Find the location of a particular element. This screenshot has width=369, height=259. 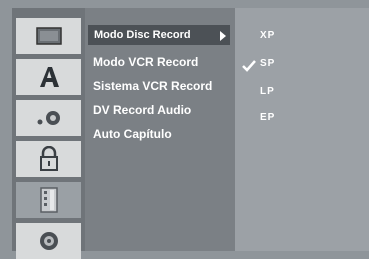

check-icon is located at coordinates (249, 66).